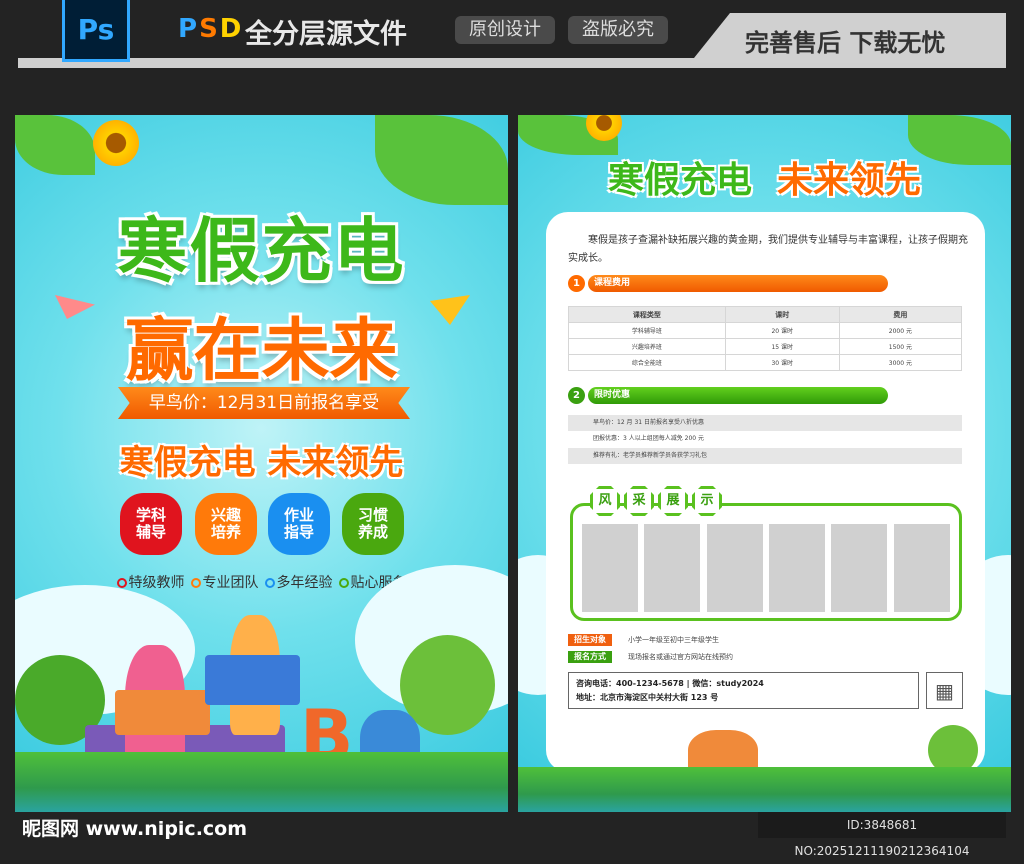  What do you see at coordinates (944, 690) in the screenshot?
I see `qr-code-icon: ▦` at bounding box center [944, 690].